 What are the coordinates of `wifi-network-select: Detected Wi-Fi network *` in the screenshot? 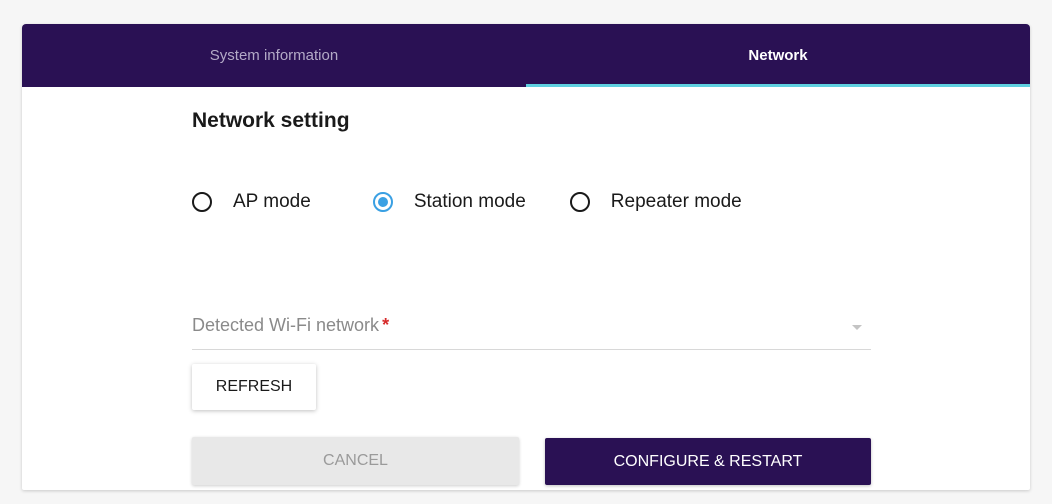 It's located at (531, 330).